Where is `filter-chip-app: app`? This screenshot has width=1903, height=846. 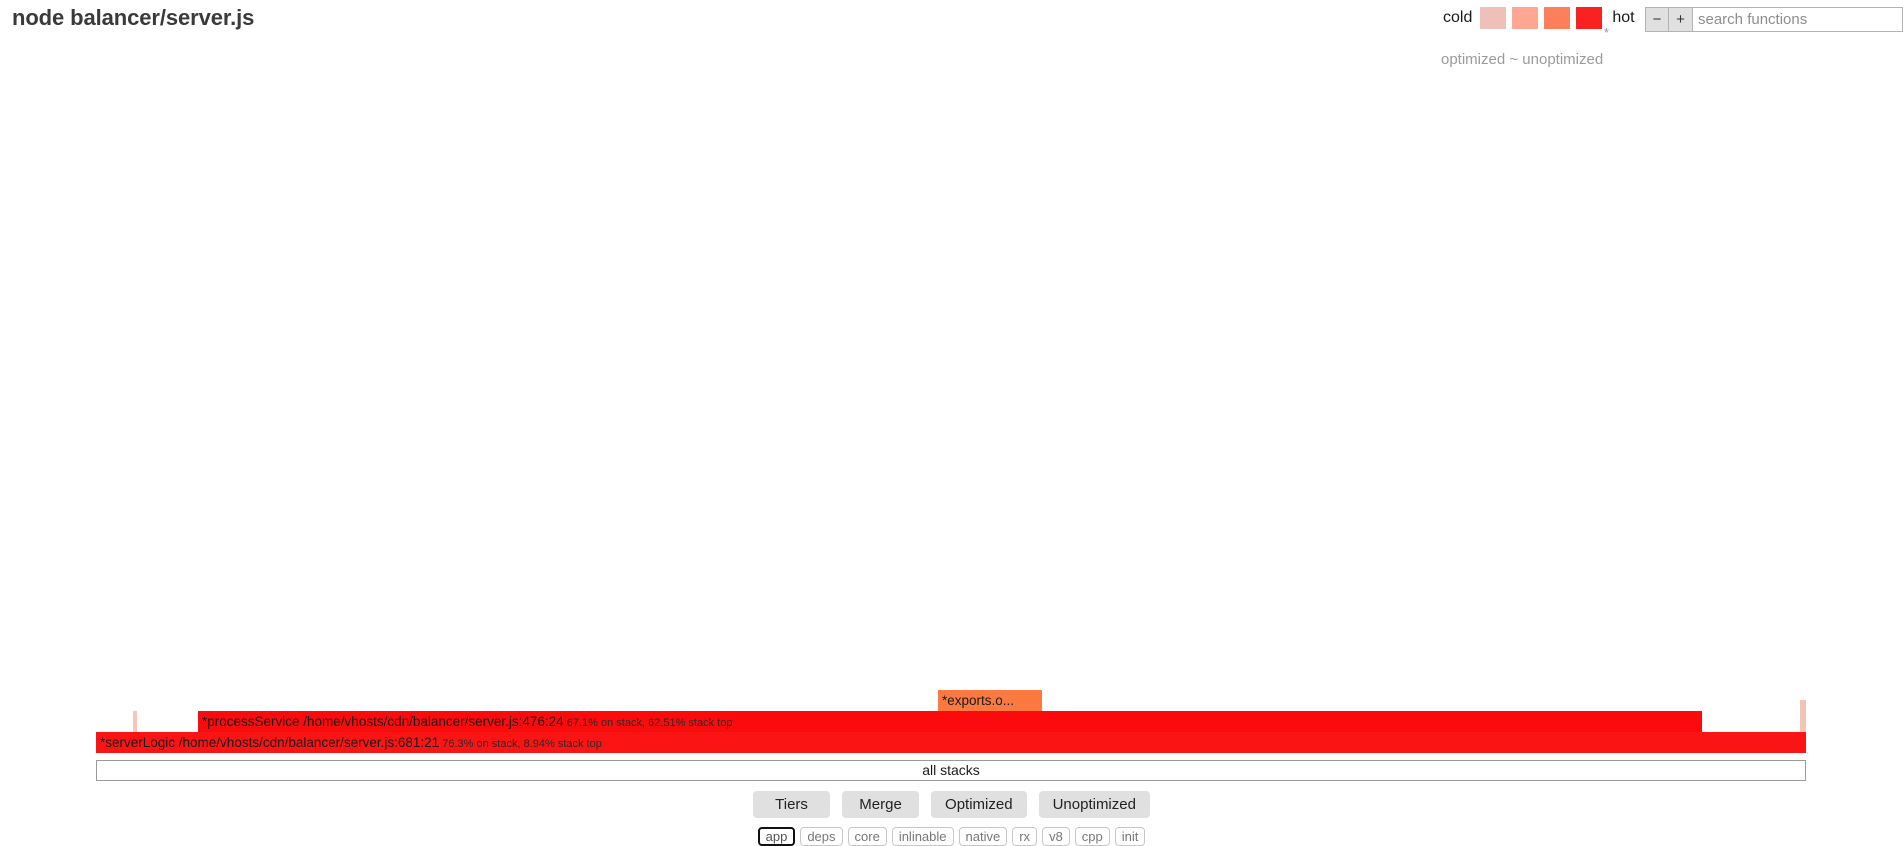 filter-chip-app: app is located at coordinates (776, 836).